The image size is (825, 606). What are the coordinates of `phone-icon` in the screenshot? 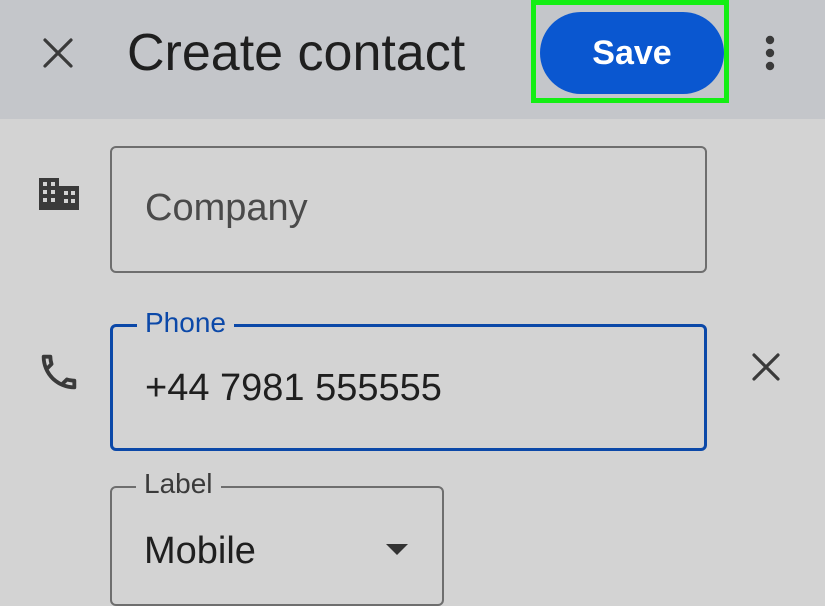 It's located at (59, 372).